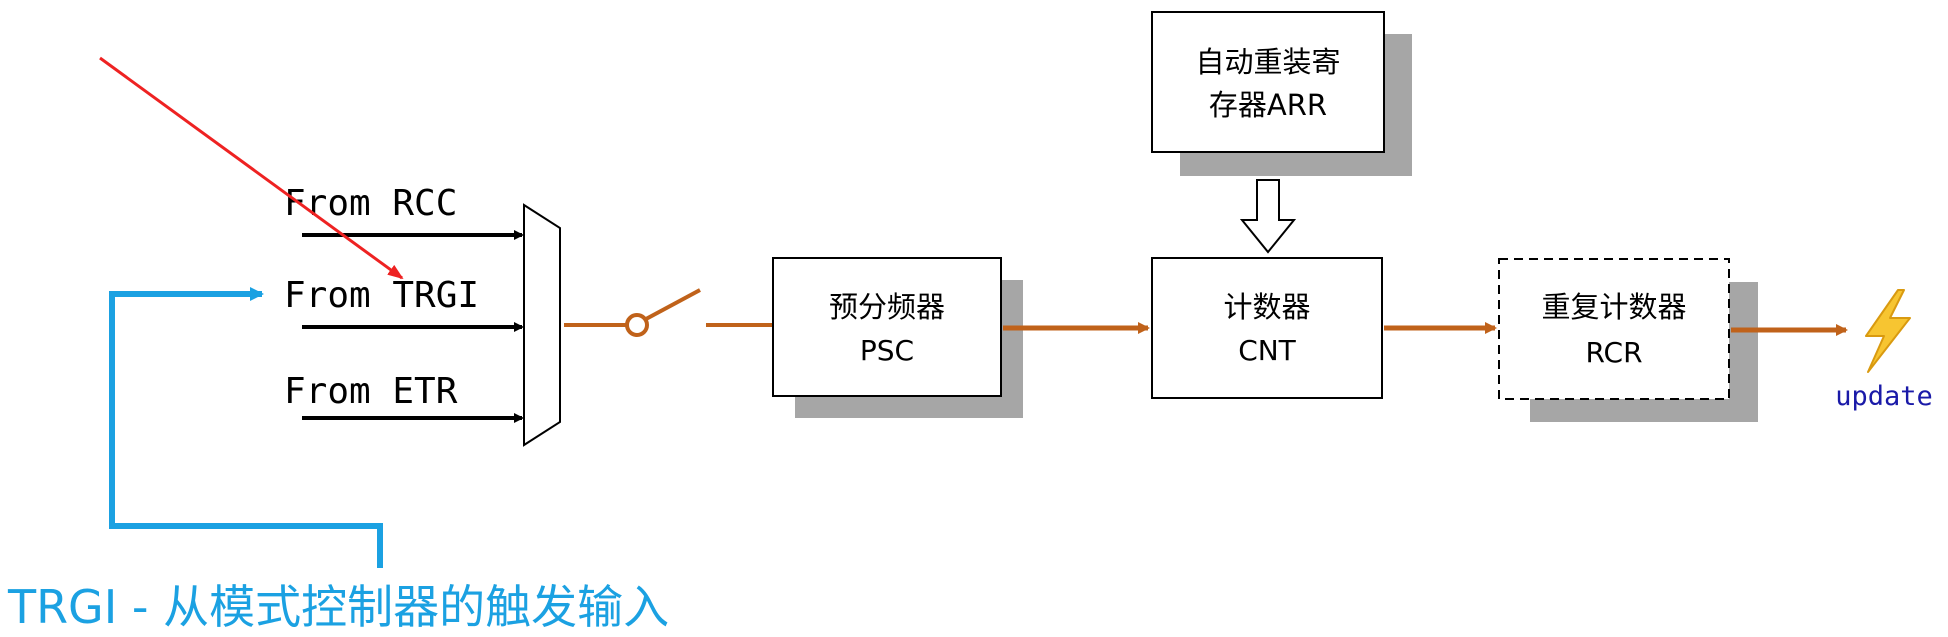 This screenshot has width=1948, height=637. Describe the element at coordinates (1613, 307) in the screenshot. I see `rcr-block-title: 重复计数器` at that location.